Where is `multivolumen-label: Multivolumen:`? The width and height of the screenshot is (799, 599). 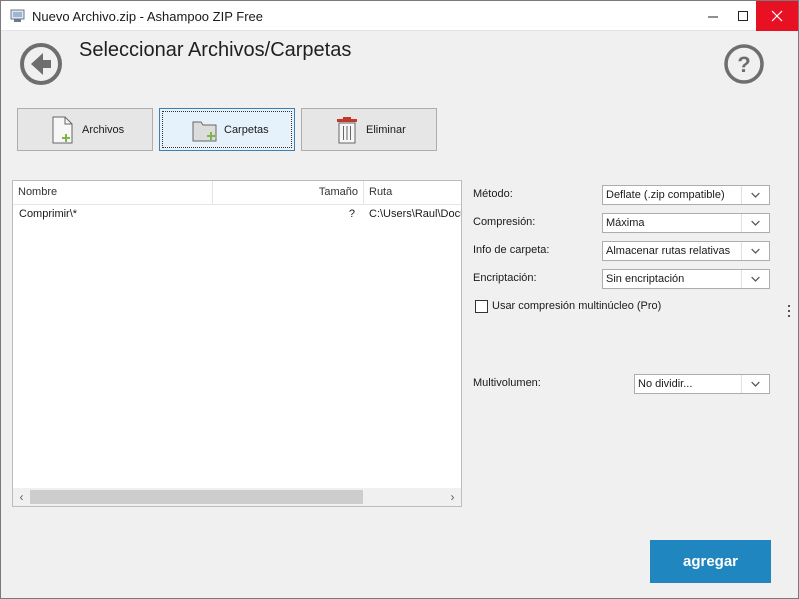 multivolumen-label: Multivolumen: is located at coordinates (507, 383).